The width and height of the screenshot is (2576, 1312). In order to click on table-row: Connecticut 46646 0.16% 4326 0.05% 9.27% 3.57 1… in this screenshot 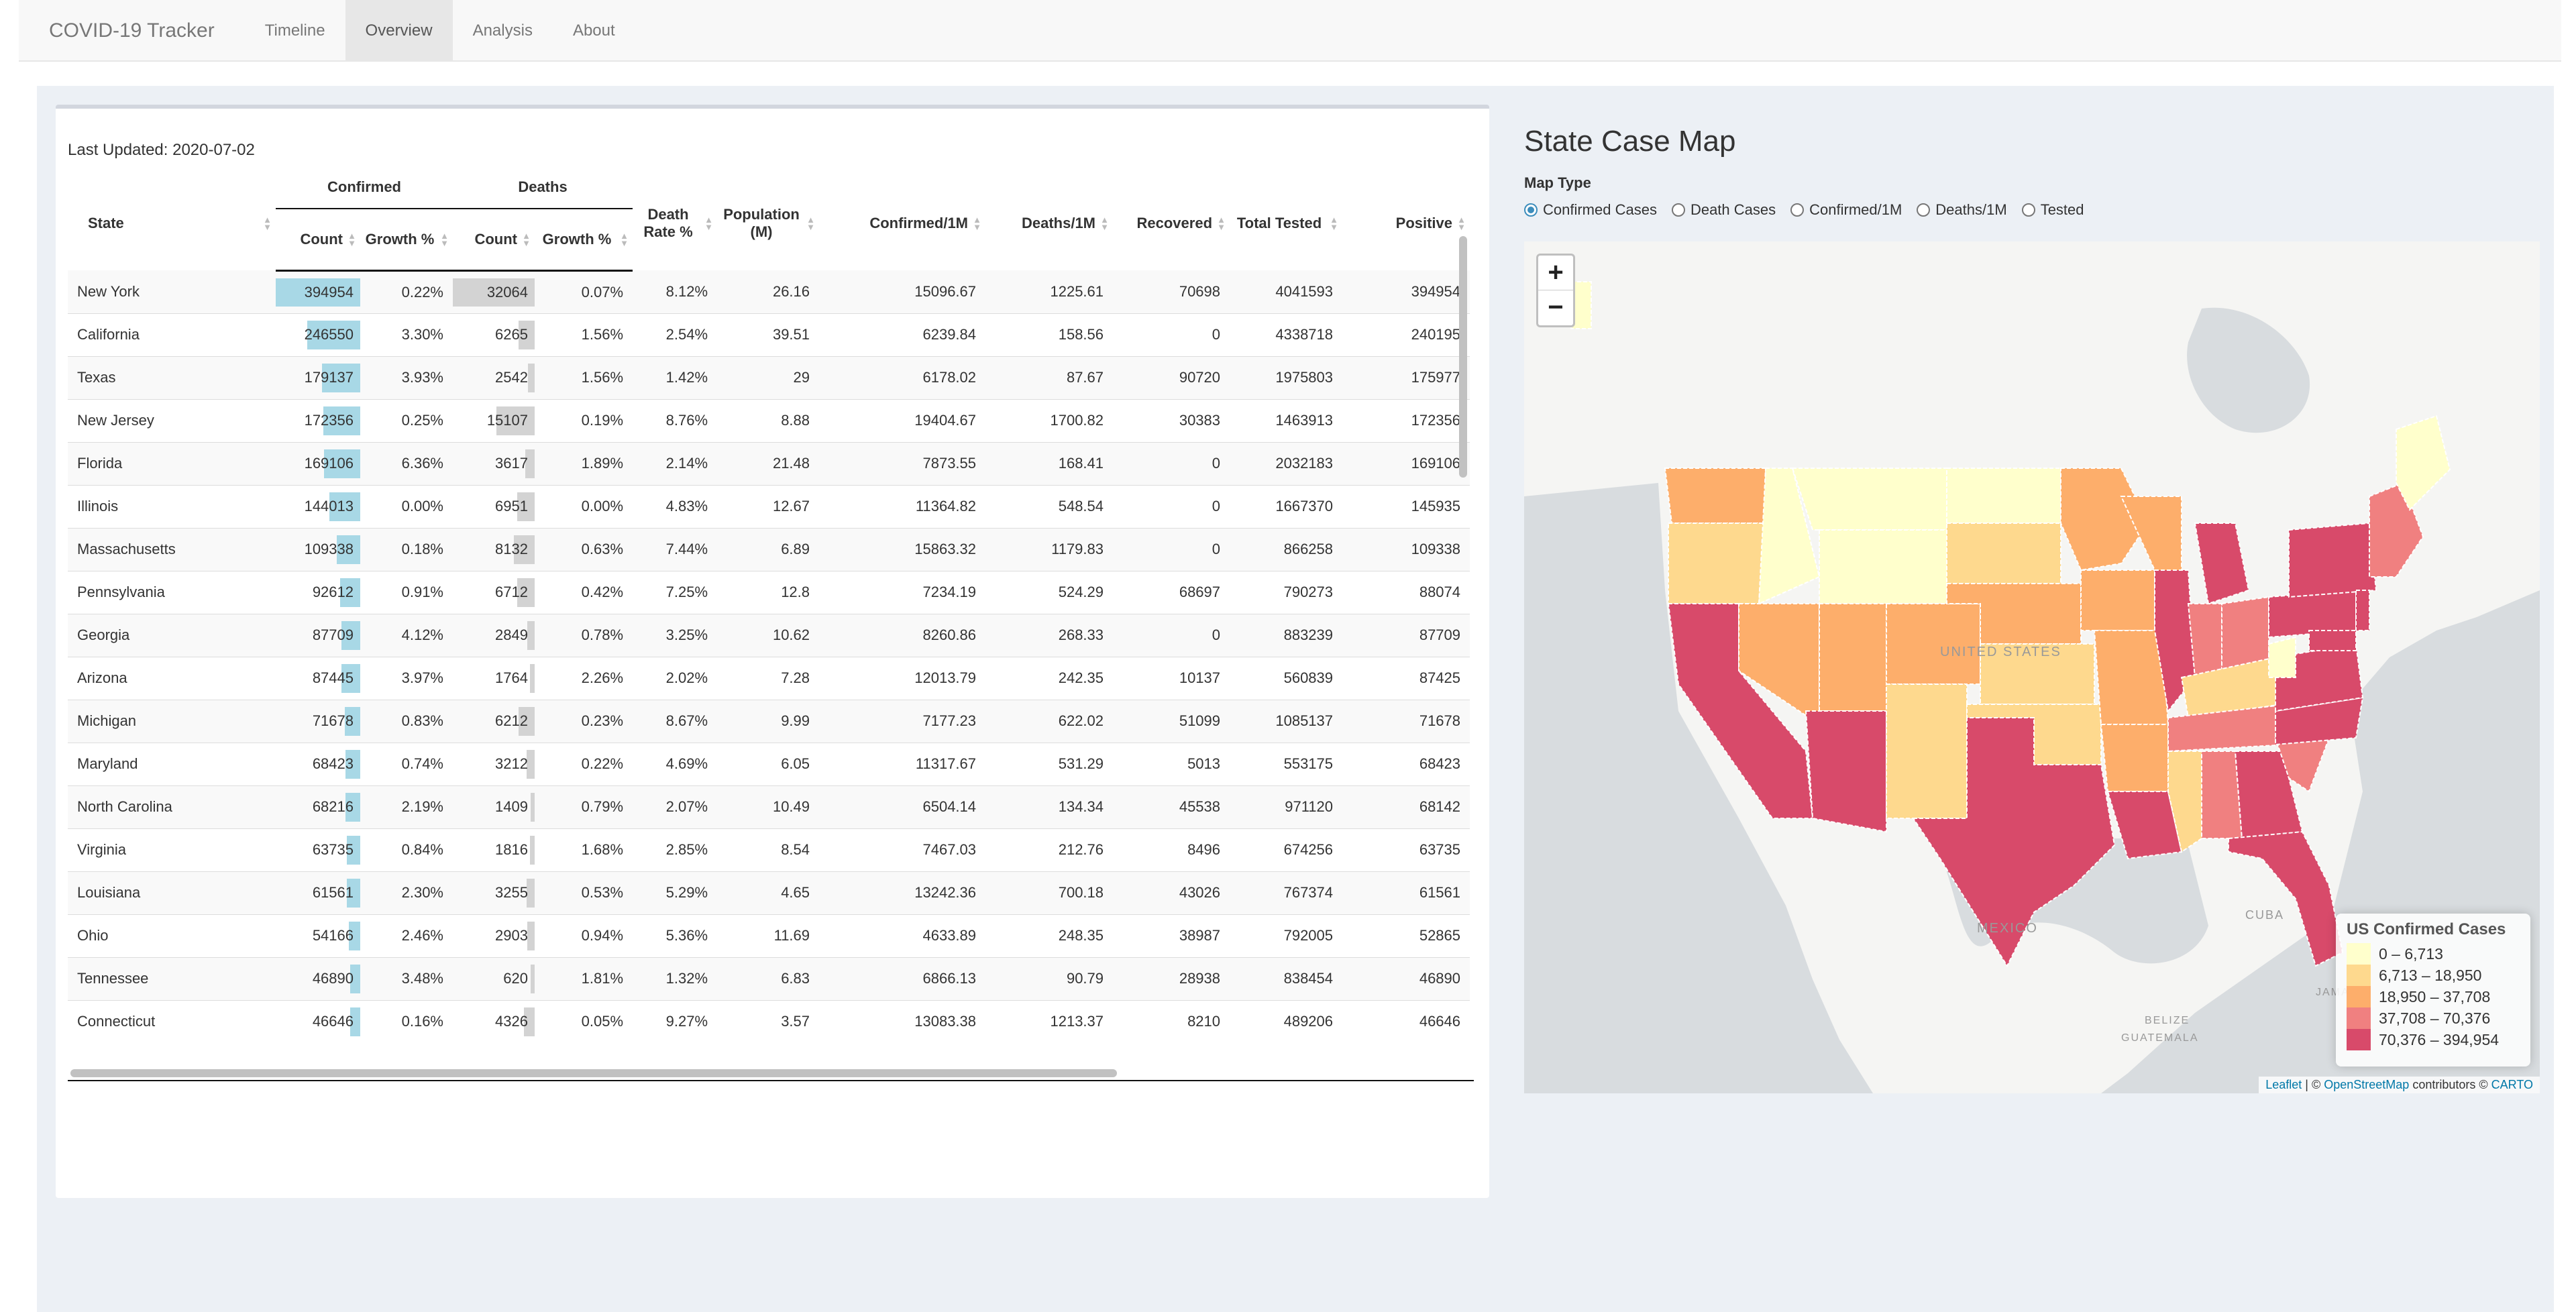, I will do `click(769, 1021)`.